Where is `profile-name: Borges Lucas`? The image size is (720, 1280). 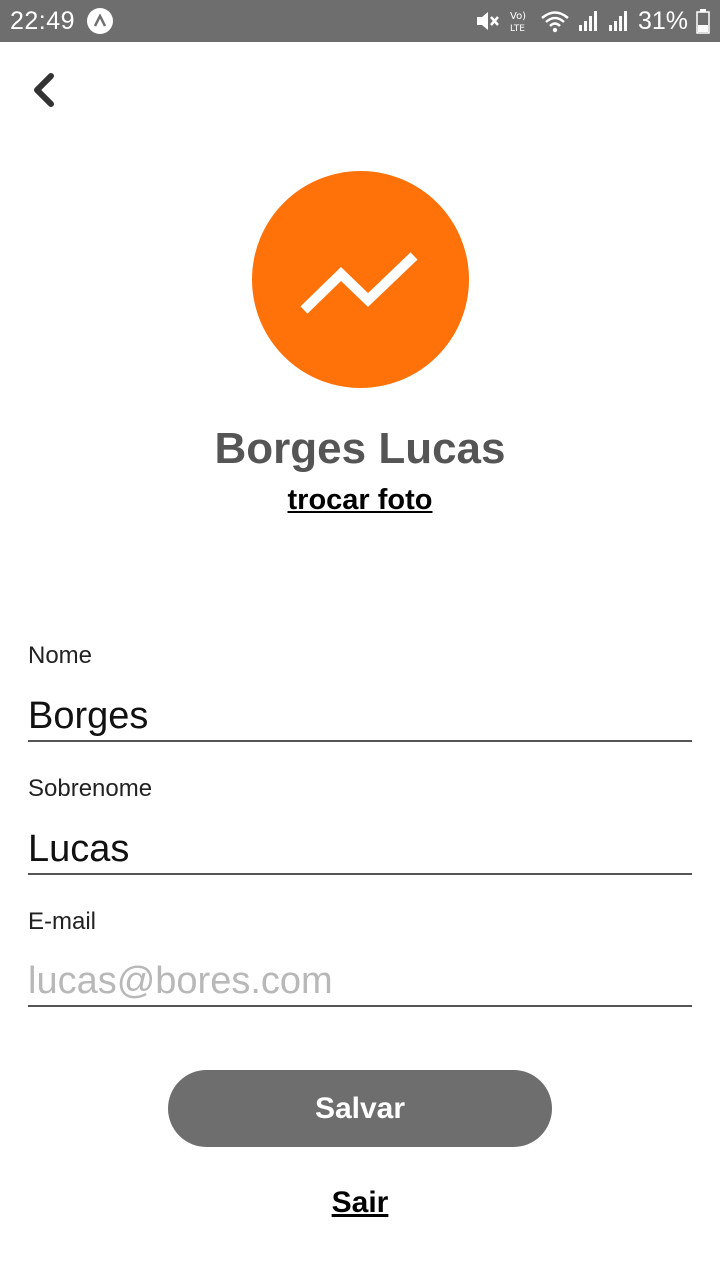 profile-name: Borges Lucas is located at coordinates (360, 448).